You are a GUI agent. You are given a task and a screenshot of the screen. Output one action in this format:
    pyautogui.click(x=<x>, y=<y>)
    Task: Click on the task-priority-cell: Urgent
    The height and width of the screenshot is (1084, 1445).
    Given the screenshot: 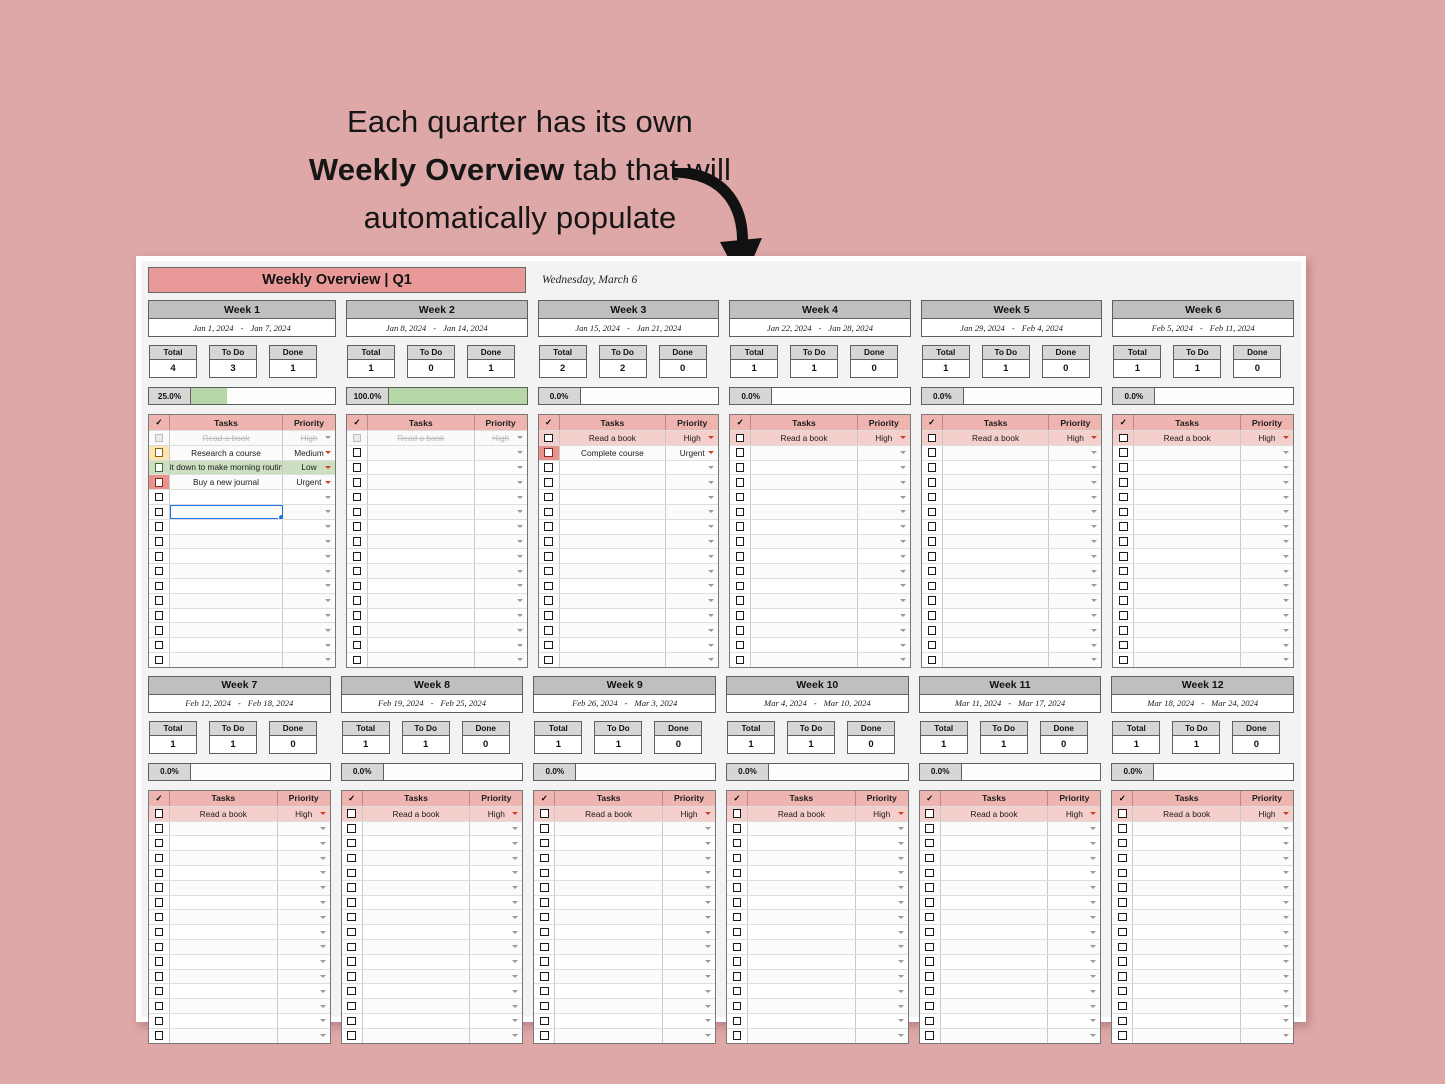 What is the action you would take?
    pyautogui.click(x=309, y=482)
    